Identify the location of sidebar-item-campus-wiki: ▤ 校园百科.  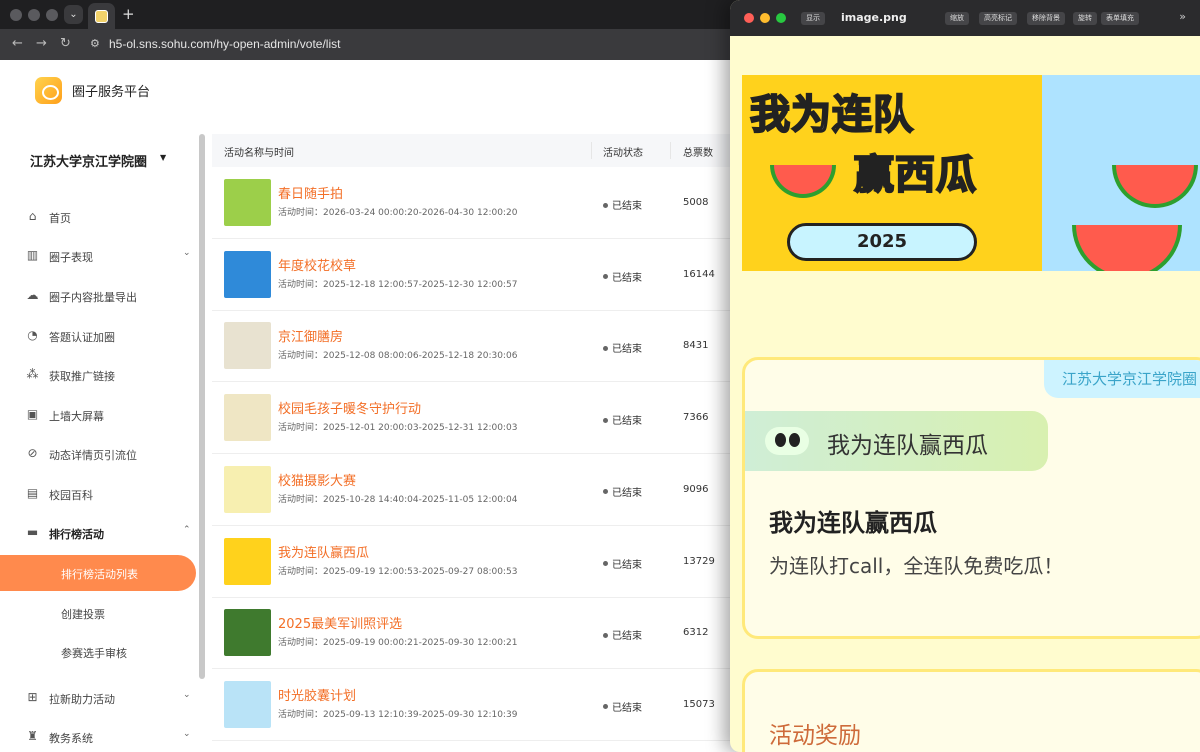
(100, 494).